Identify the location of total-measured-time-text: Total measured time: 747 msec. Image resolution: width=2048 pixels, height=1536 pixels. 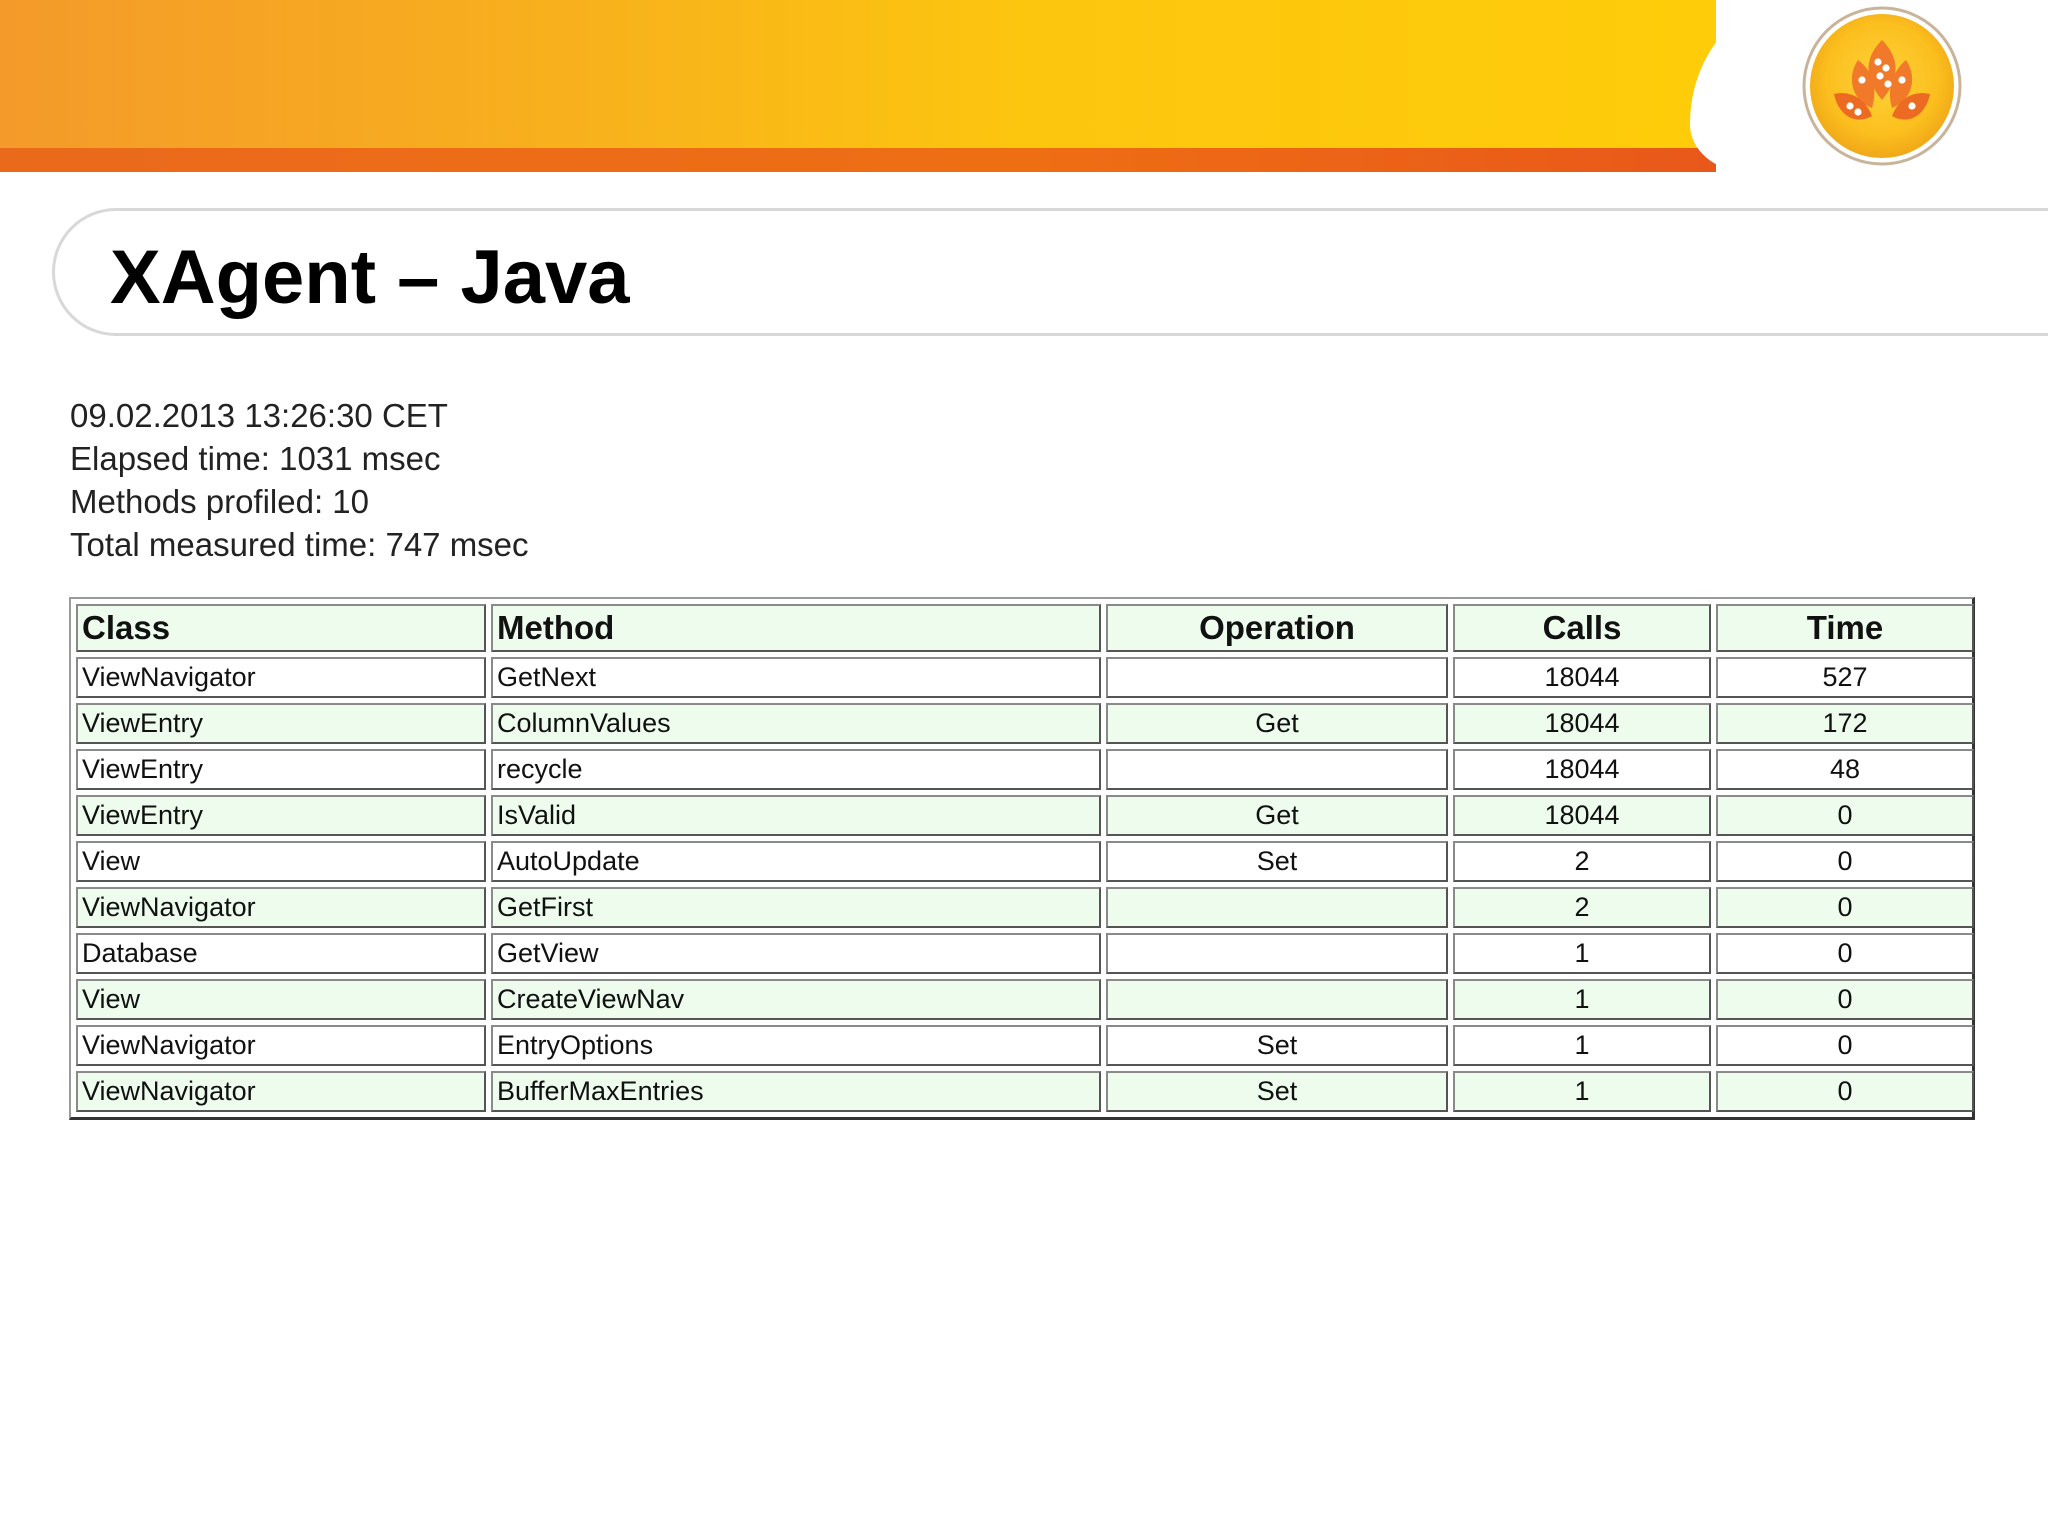
(299, 544).